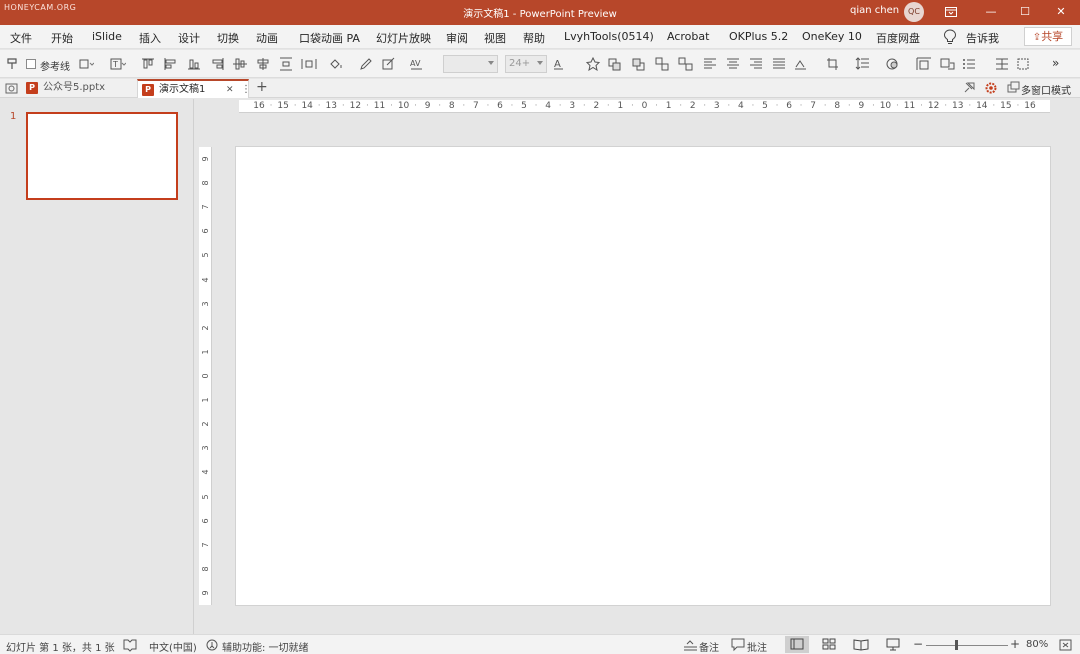  I want to click on bring-forward-icon, so click(615, 64).